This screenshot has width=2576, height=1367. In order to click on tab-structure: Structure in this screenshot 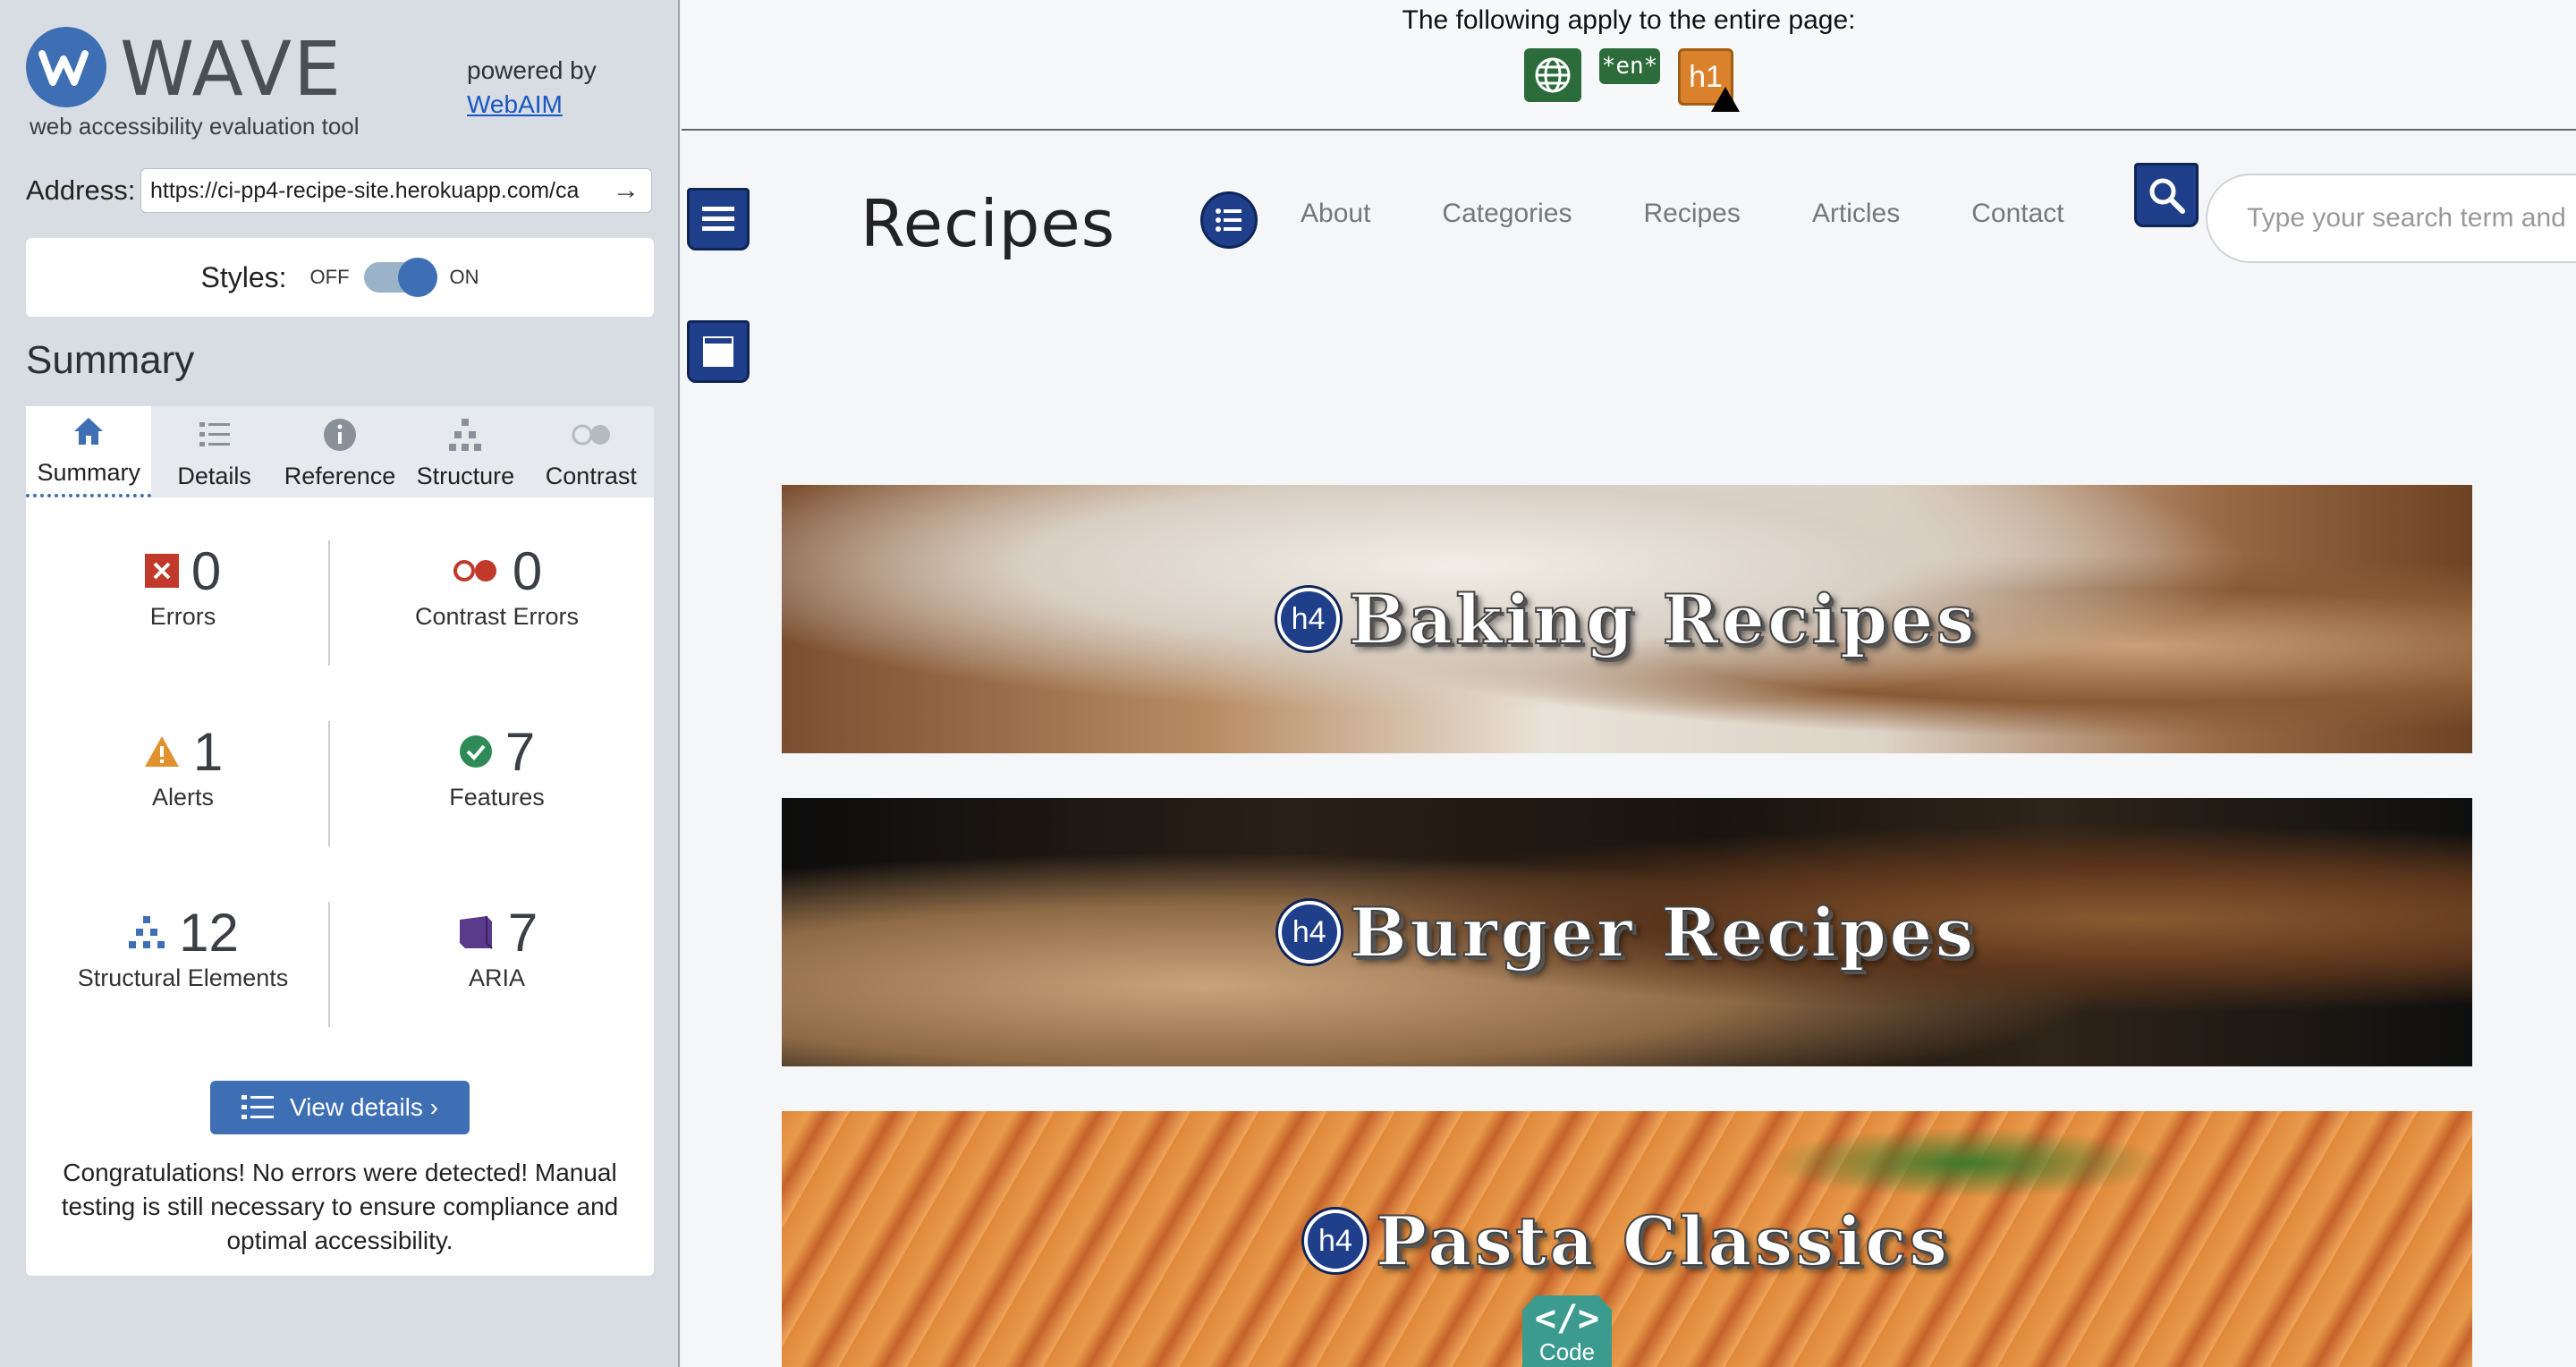, I will do `click(465, 452)`.